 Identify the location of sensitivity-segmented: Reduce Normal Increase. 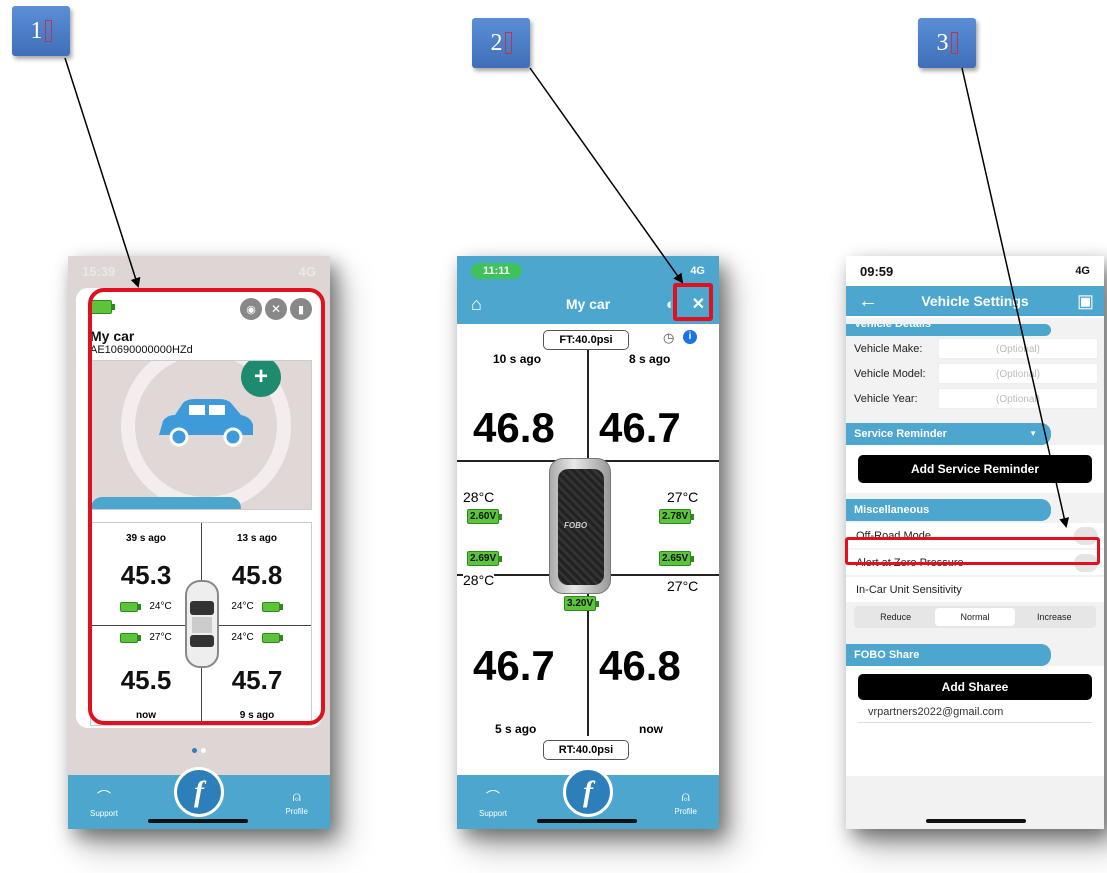
(975, 617).